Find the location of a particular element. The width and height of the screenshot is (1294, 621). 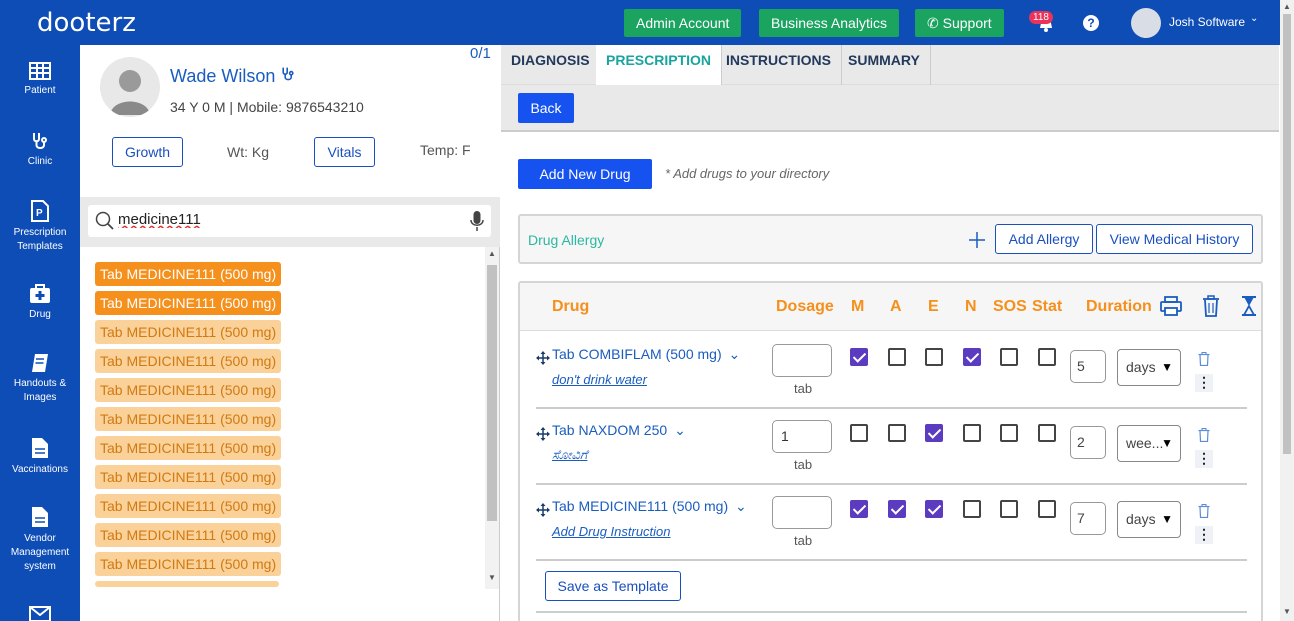

search-input is located at coordinates (283, 219).